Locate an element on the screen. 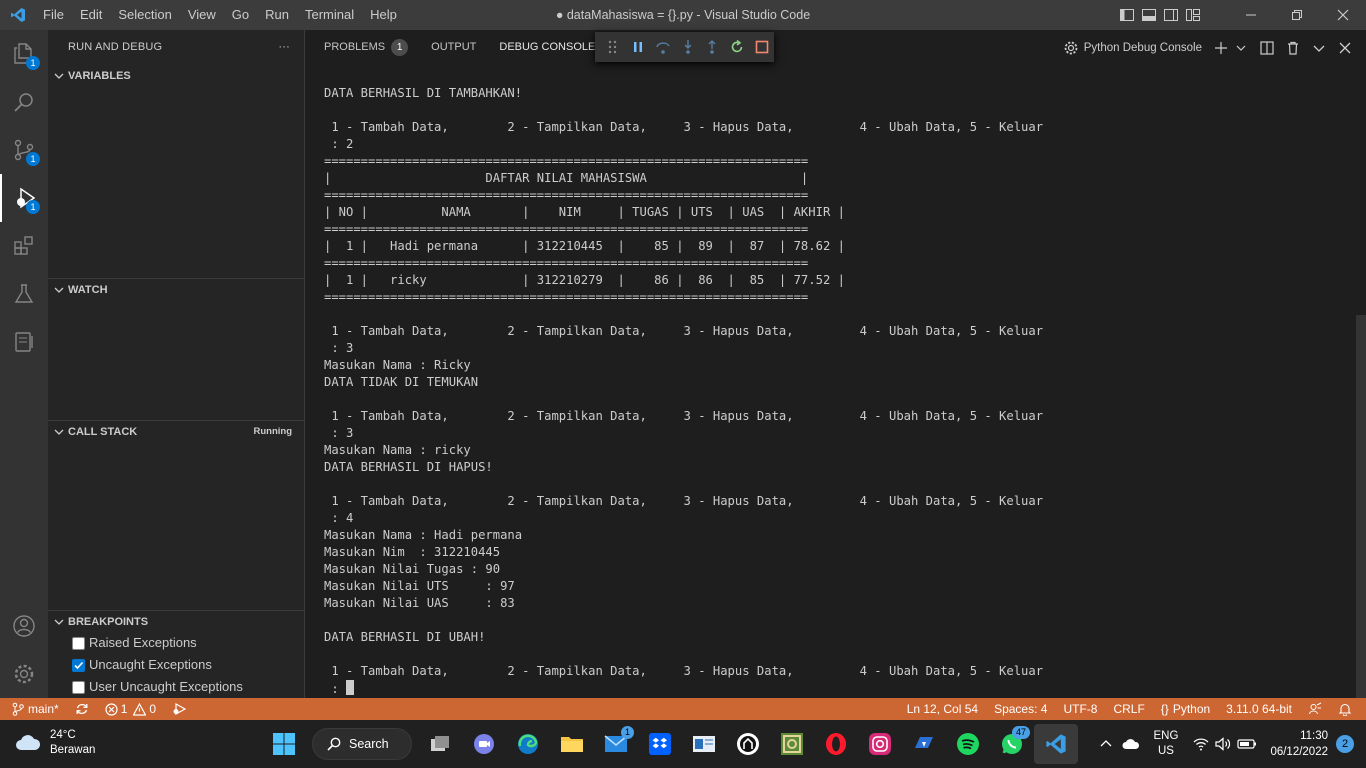  instagram-icon is located at coordinates (880, 744).